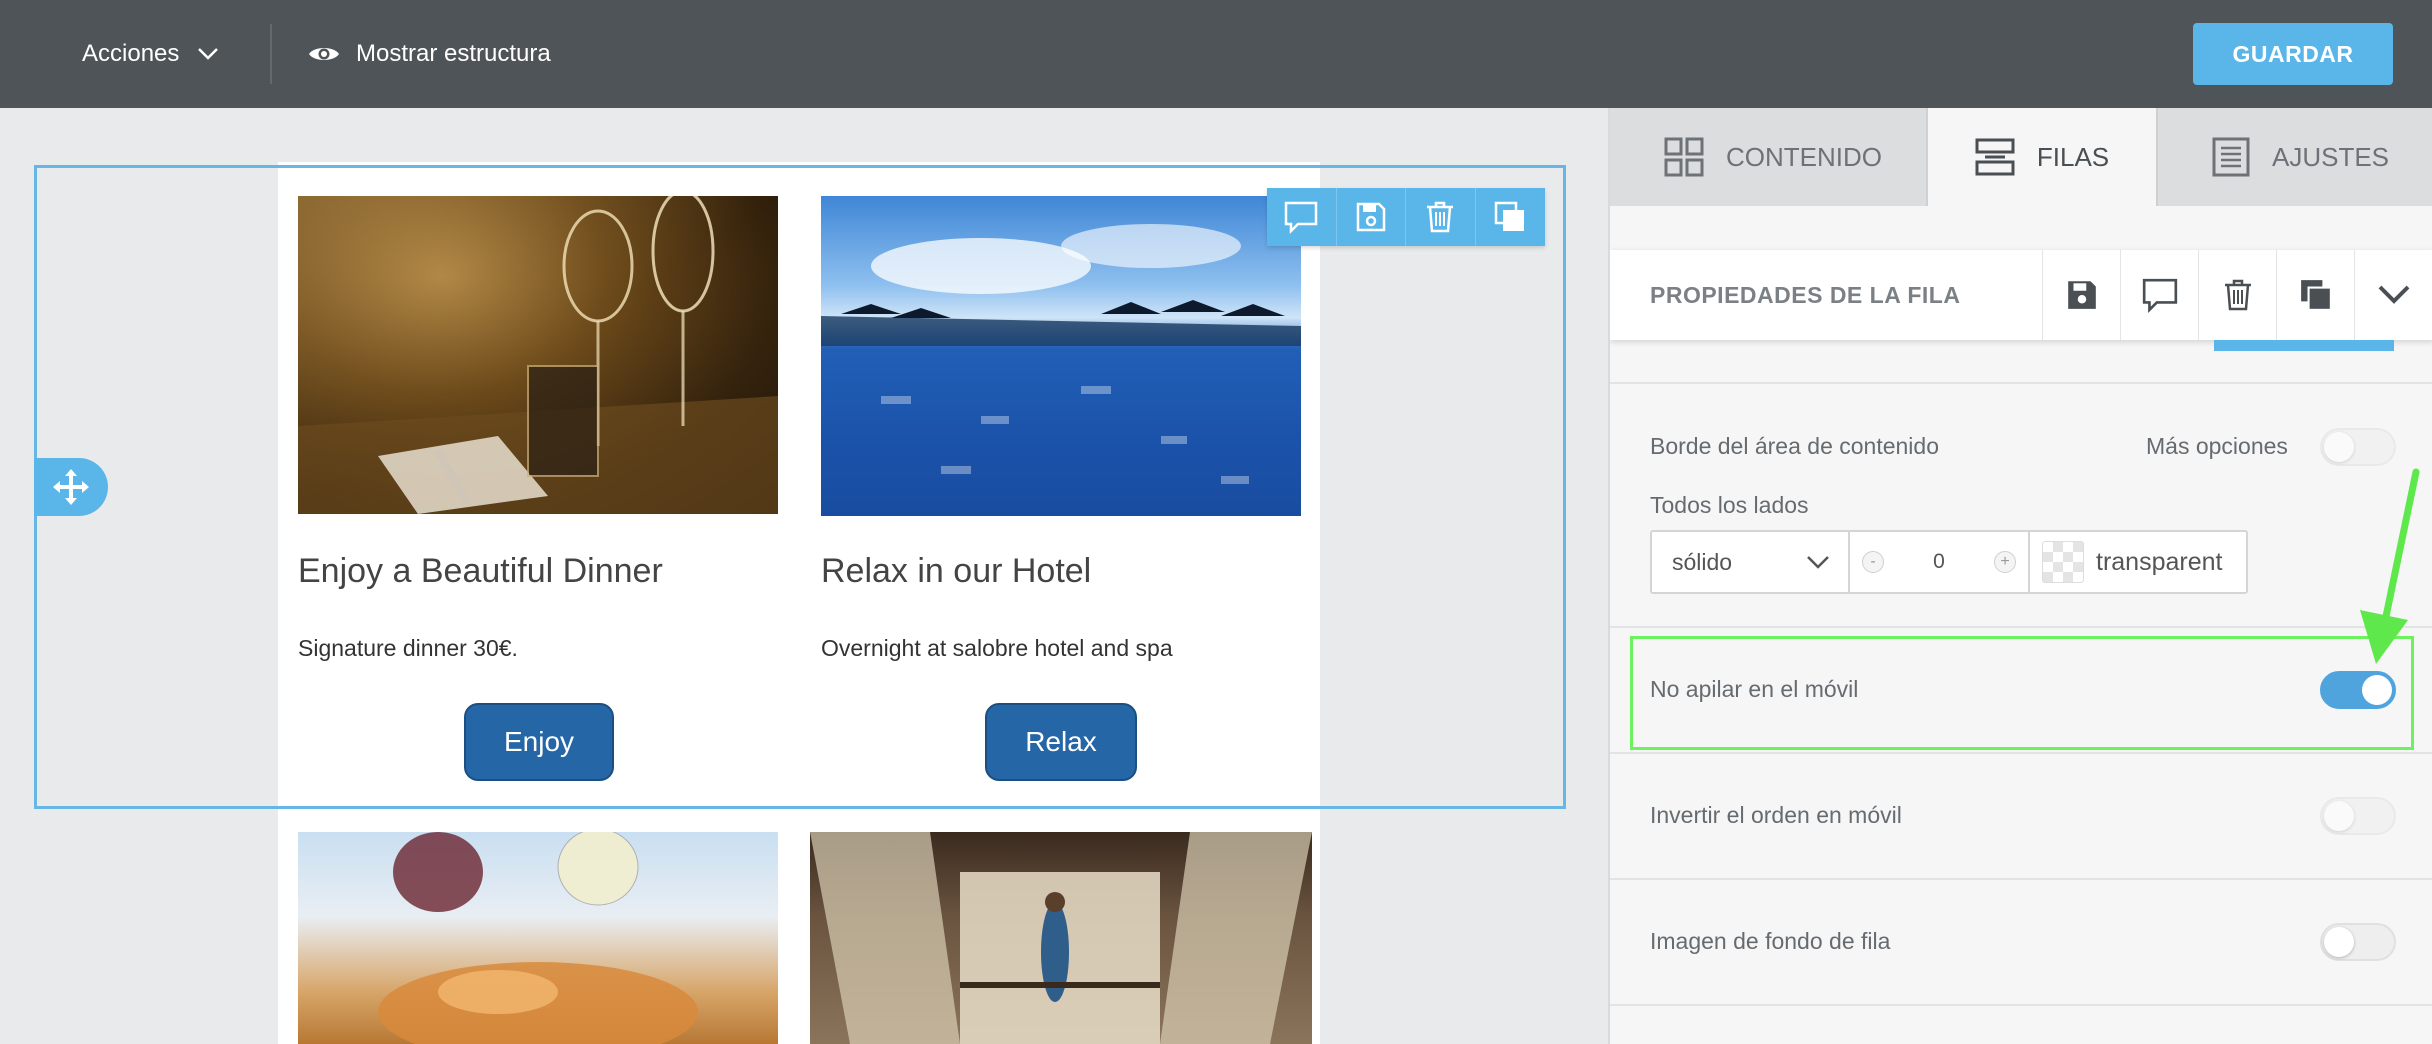  I want to click on toolbar-divider, so click(271, 54).